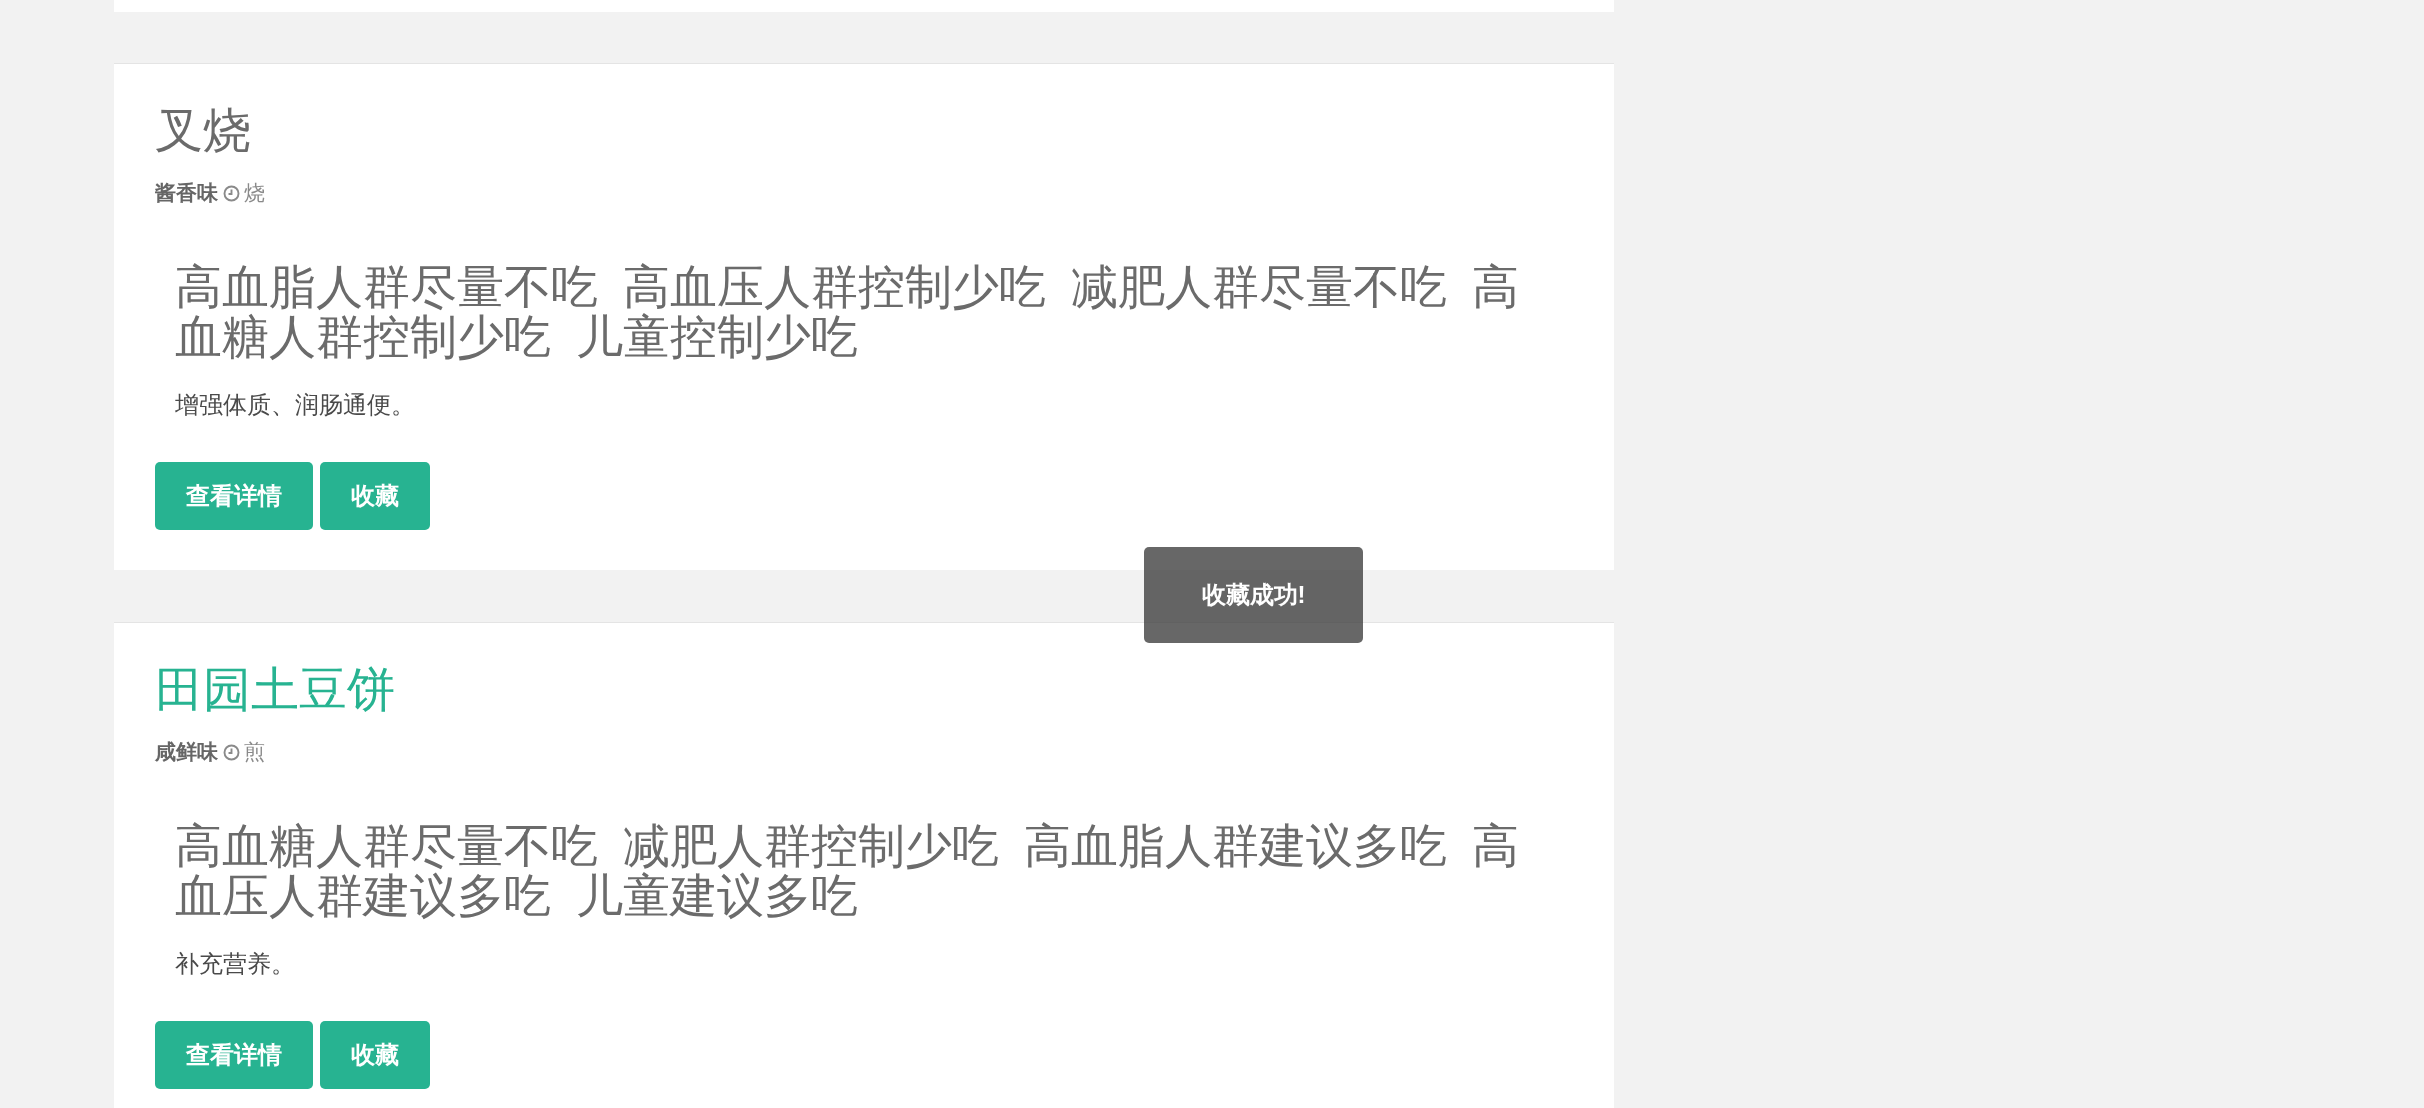  What do you see at coordinates (235, 964) in the screenshot?
I see `benefit-text: 补充营养。` at bounding box center [235, 964].